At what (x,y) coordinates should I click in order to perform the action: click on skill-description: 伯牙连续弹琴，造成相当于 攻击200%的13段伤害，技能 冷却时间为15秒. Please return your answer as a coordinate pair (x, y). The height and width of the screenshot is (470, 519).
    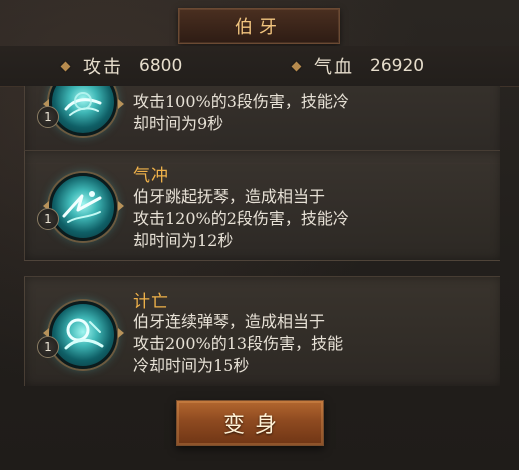
    Looking at the image, I should click on (253, 344).